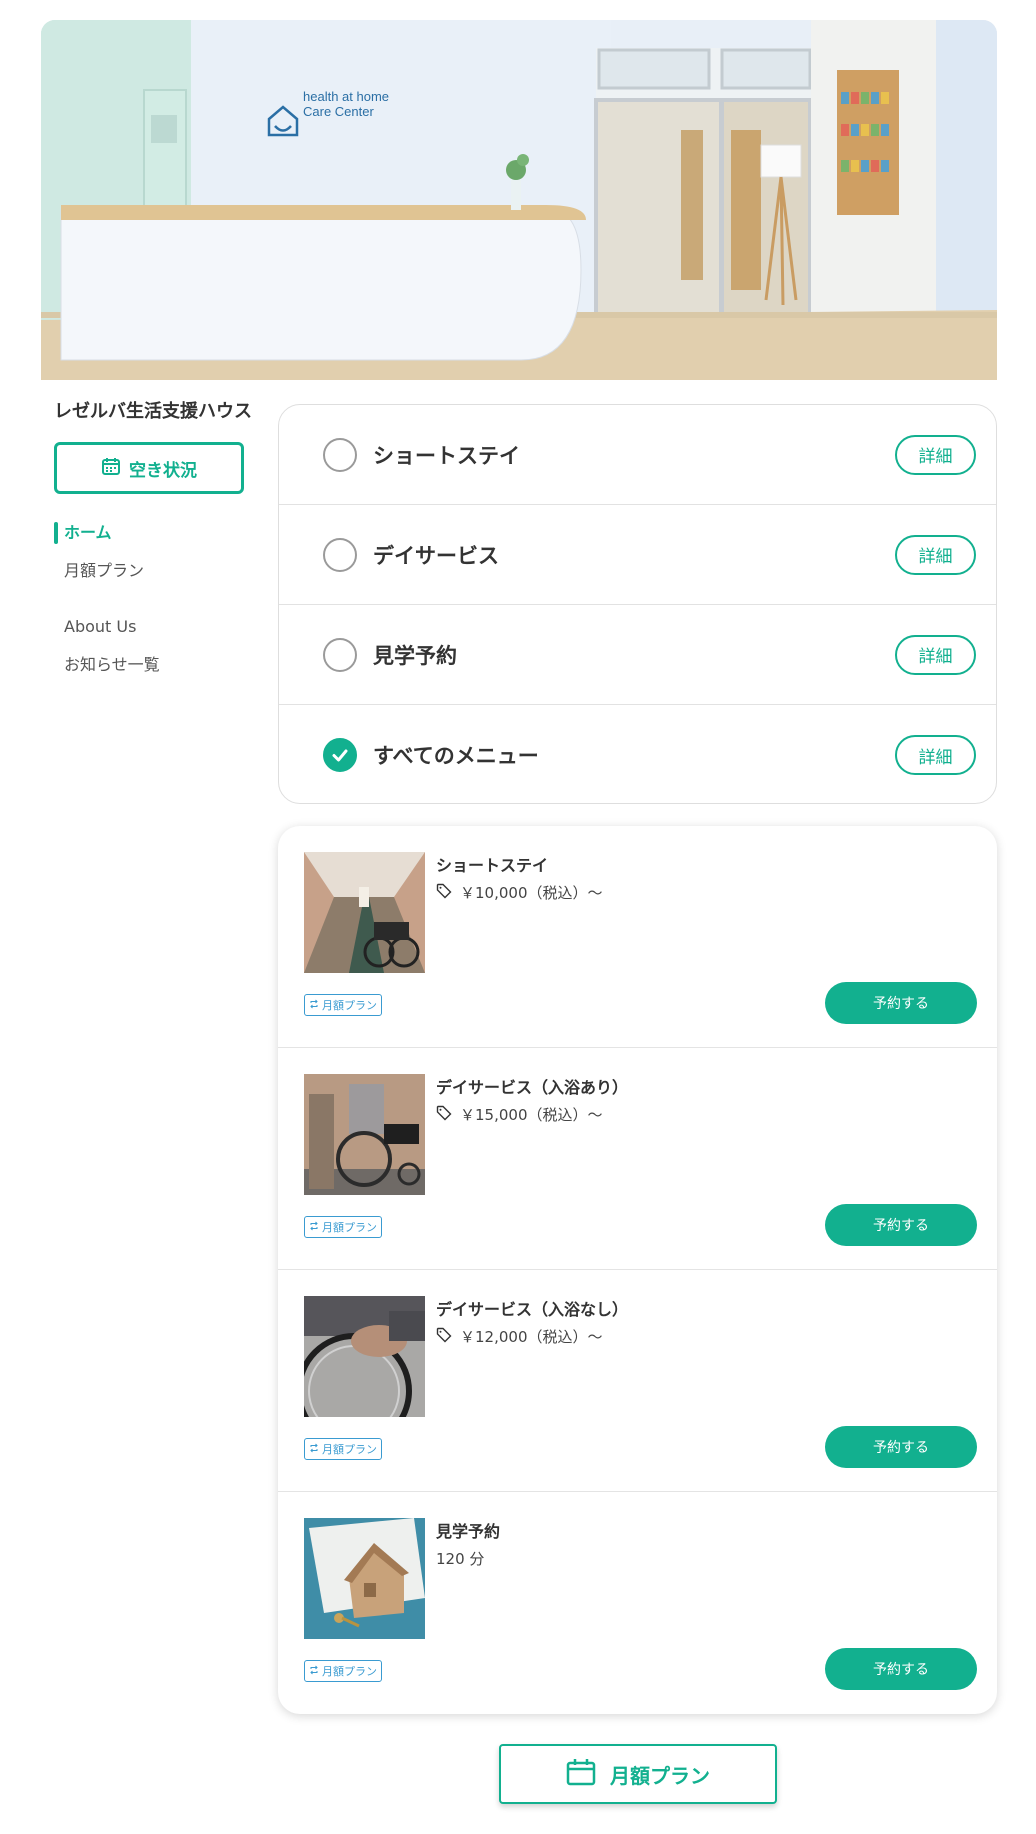  Describe the element at coordinates (163, 470) in the screenshot. I see `availability-label: 空き状況` at that location.